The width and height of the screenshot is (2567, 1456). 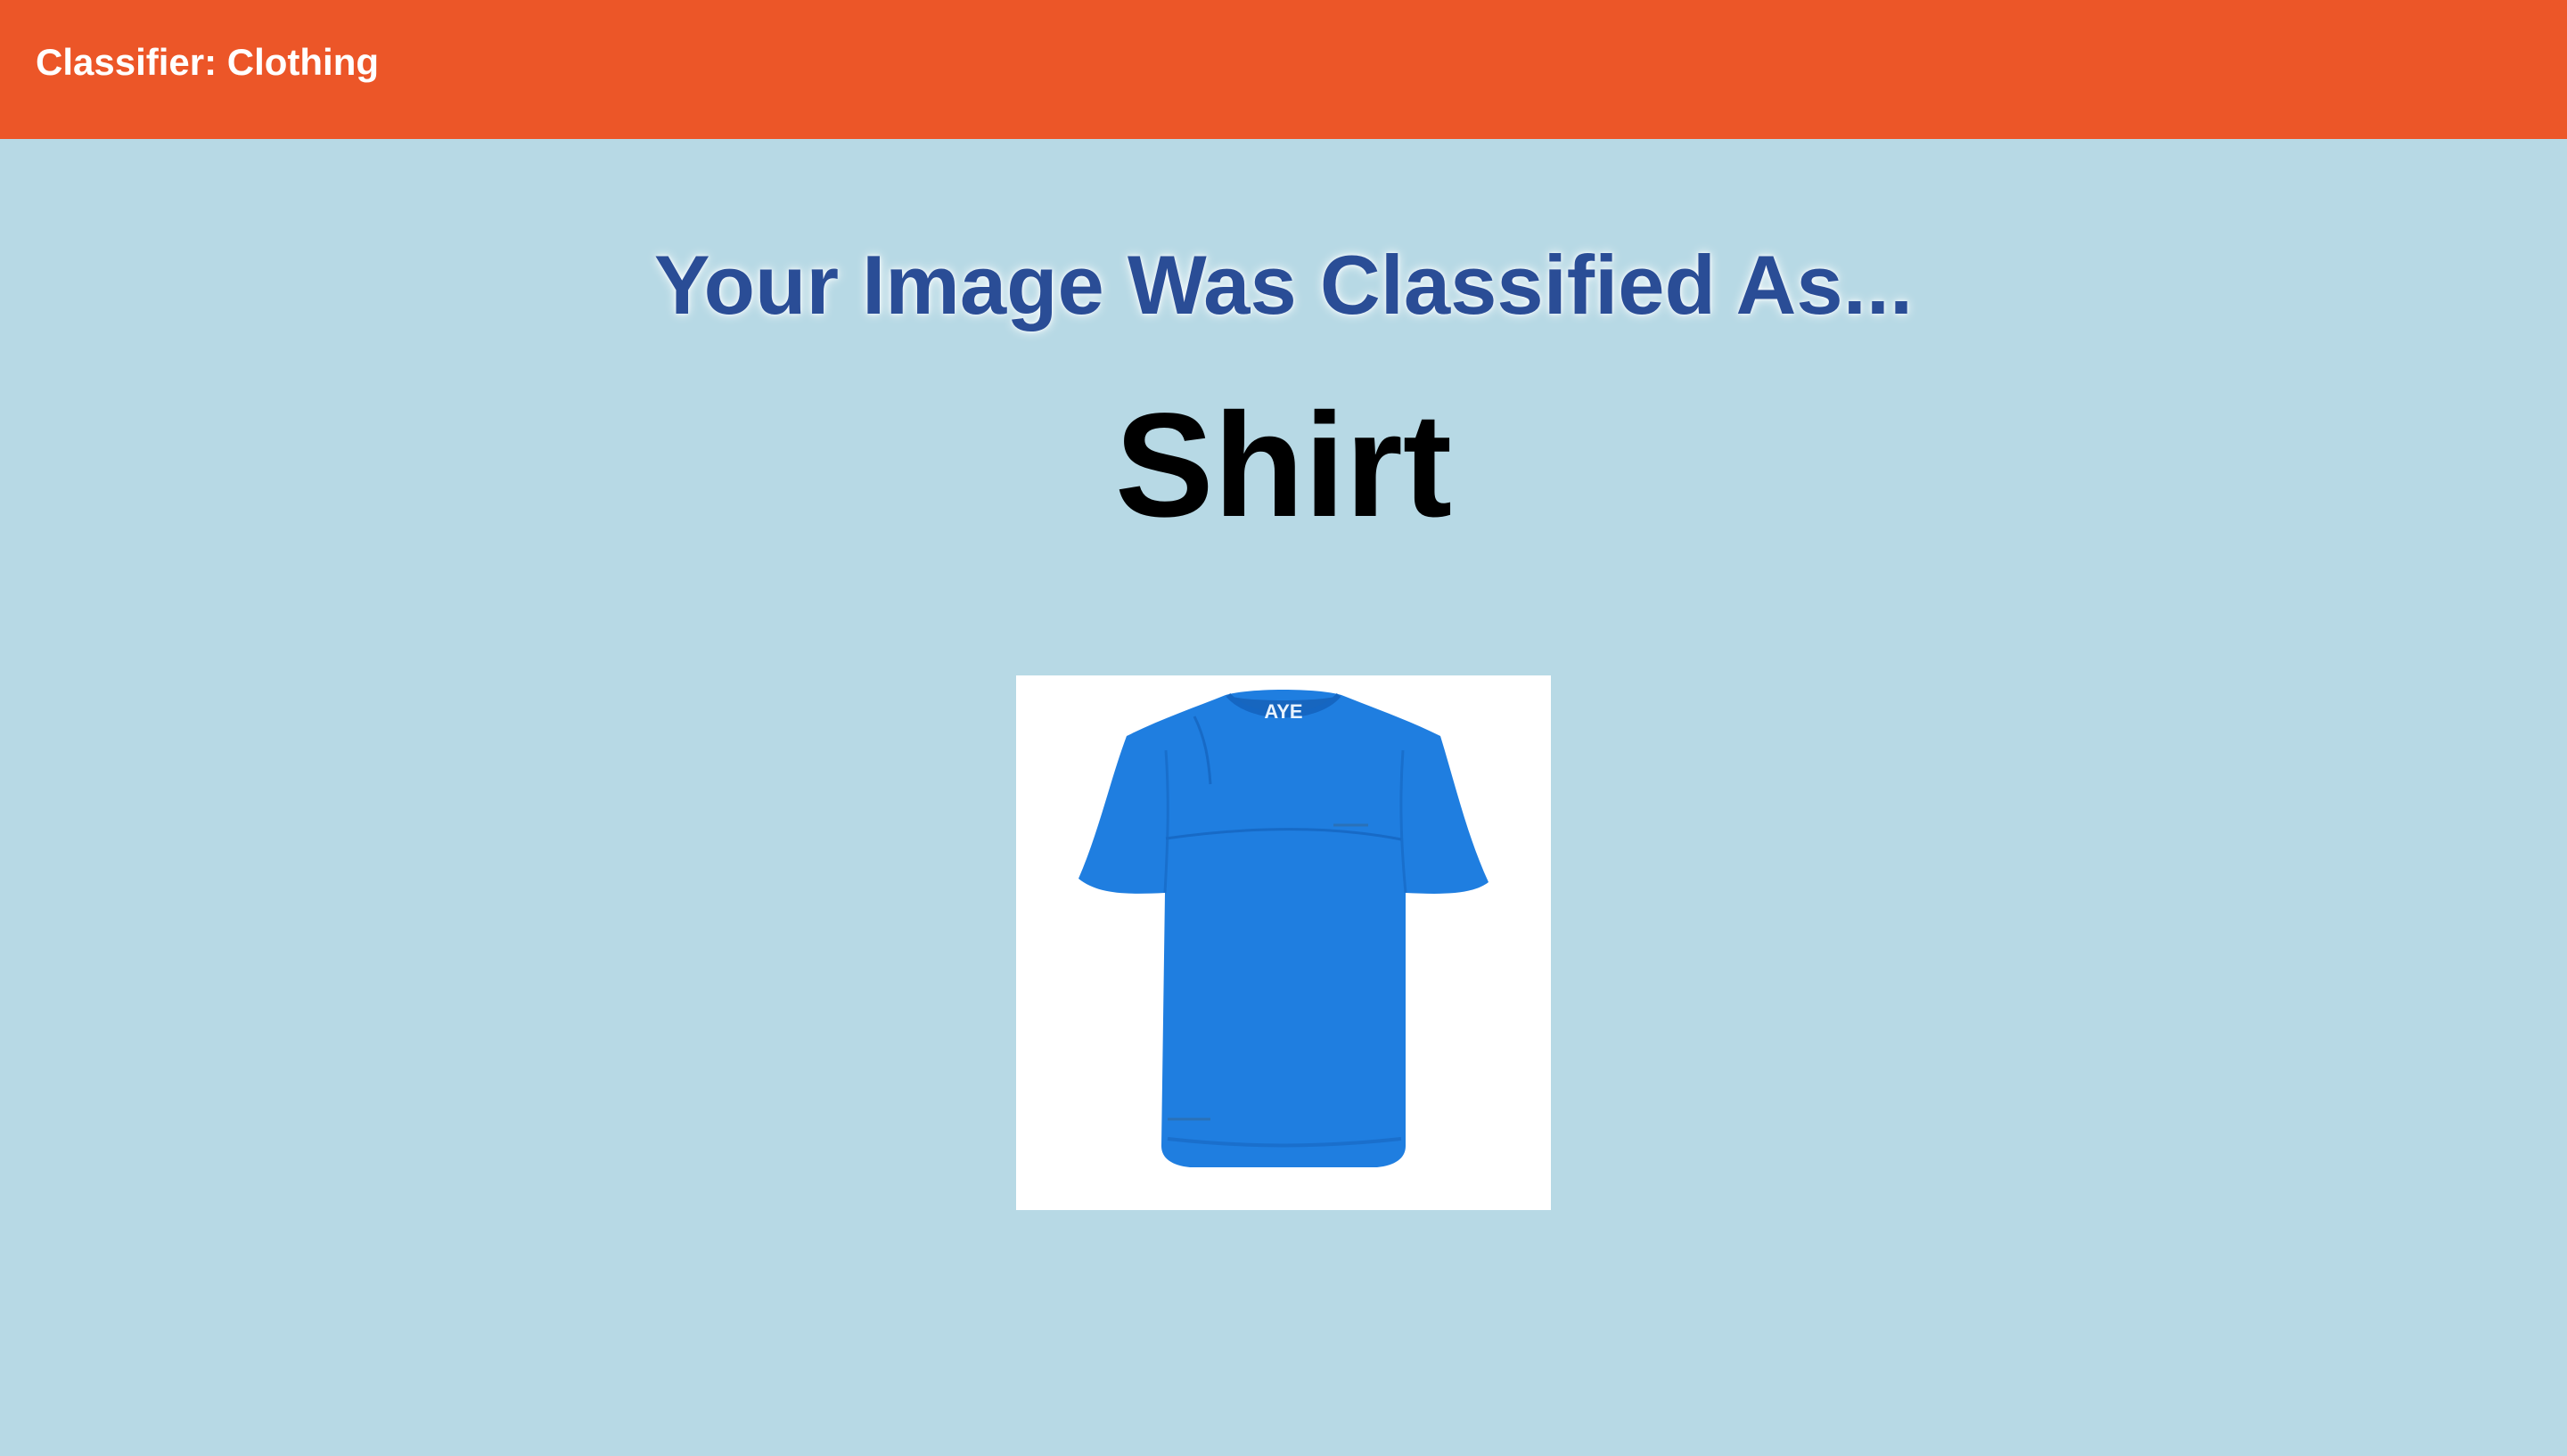 I want to click on classification-result: Shirt, so click(x=1283, y=465).